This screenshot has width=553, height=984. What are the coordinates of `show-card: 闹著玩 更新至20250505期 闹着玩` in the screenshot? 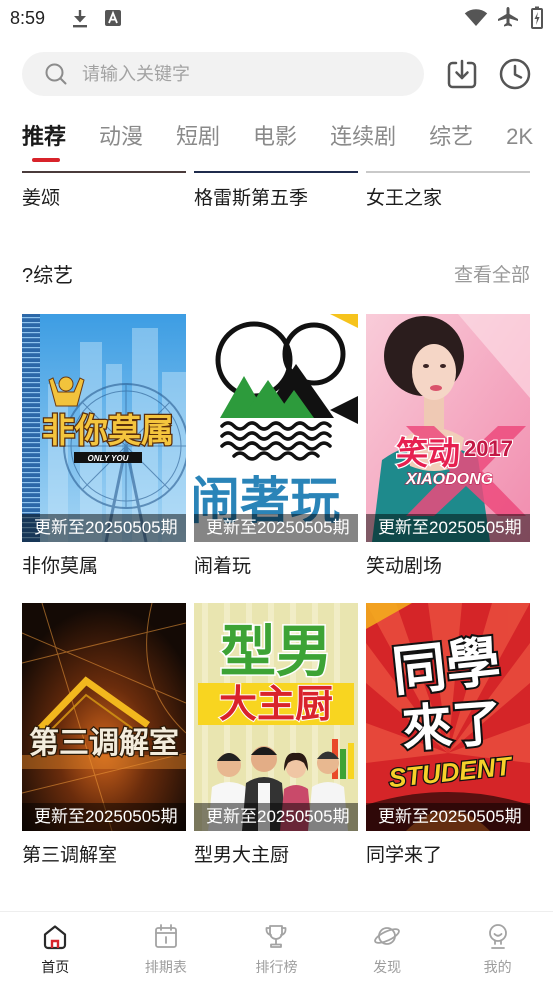 It's located at (276, 458).